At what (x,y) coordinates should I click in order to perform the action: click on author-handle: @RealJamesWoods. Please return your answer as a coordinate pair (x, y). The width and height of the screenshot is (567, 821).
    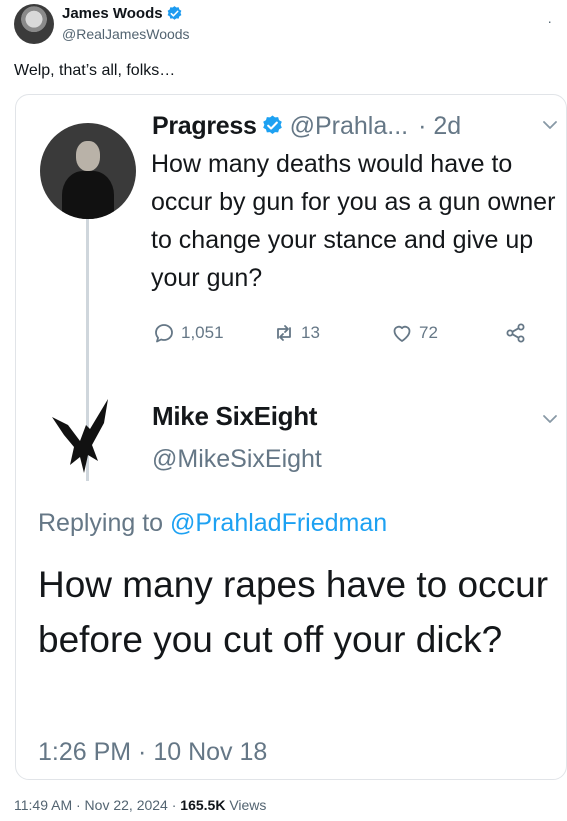
    Looking at the image, I should click on (126, 34).